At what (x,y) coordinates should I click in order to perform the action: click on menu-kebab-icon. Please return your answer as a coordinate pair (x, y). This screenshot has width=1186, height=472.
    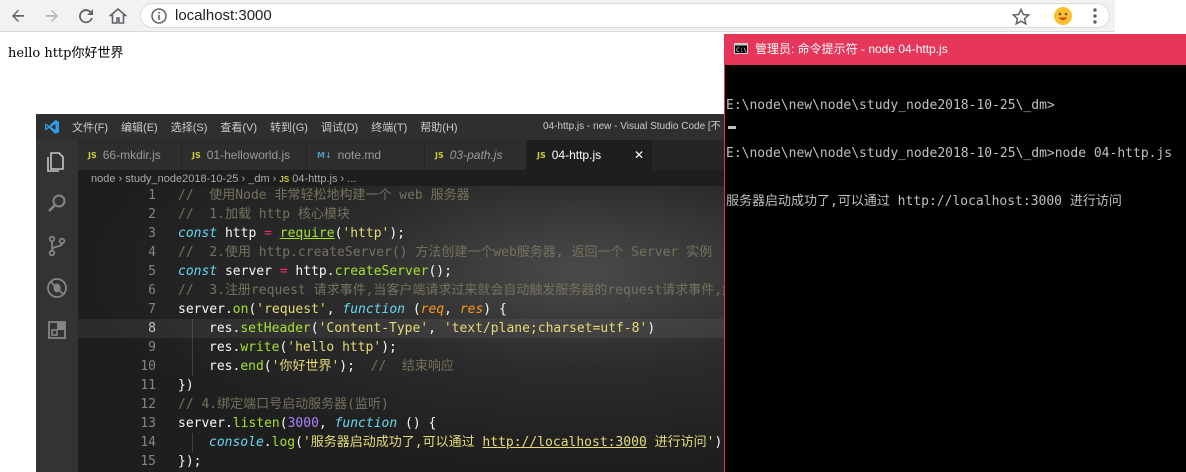
    Looking at the image, I should click on (1095, 16).